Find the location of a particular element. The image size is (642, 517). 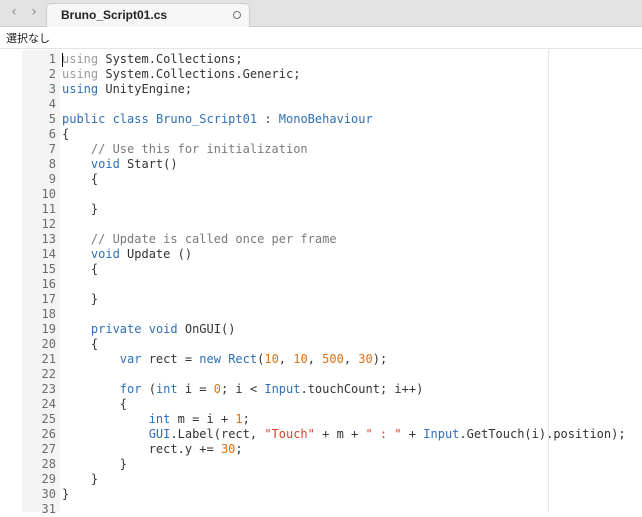

code-token: Update () is located at coordinates (156, 254).